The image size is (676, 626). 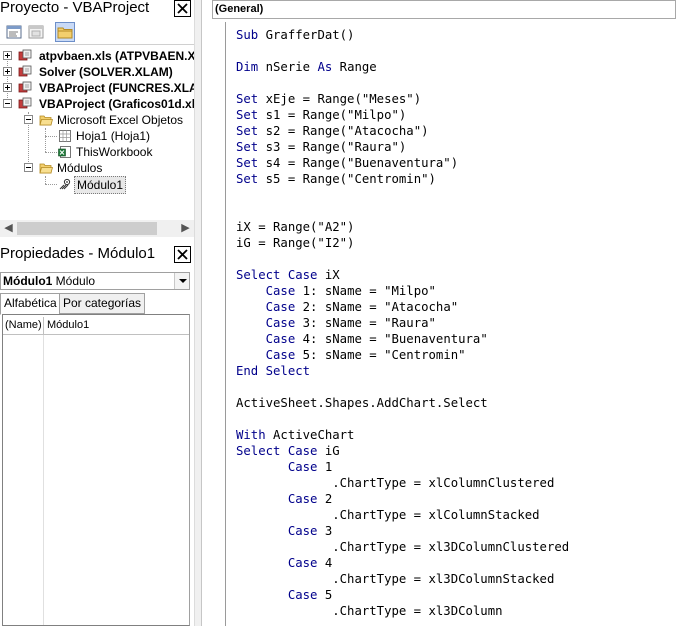 I want to click on object-select: Módulo1 Módulo, so click(x=95, y=281).